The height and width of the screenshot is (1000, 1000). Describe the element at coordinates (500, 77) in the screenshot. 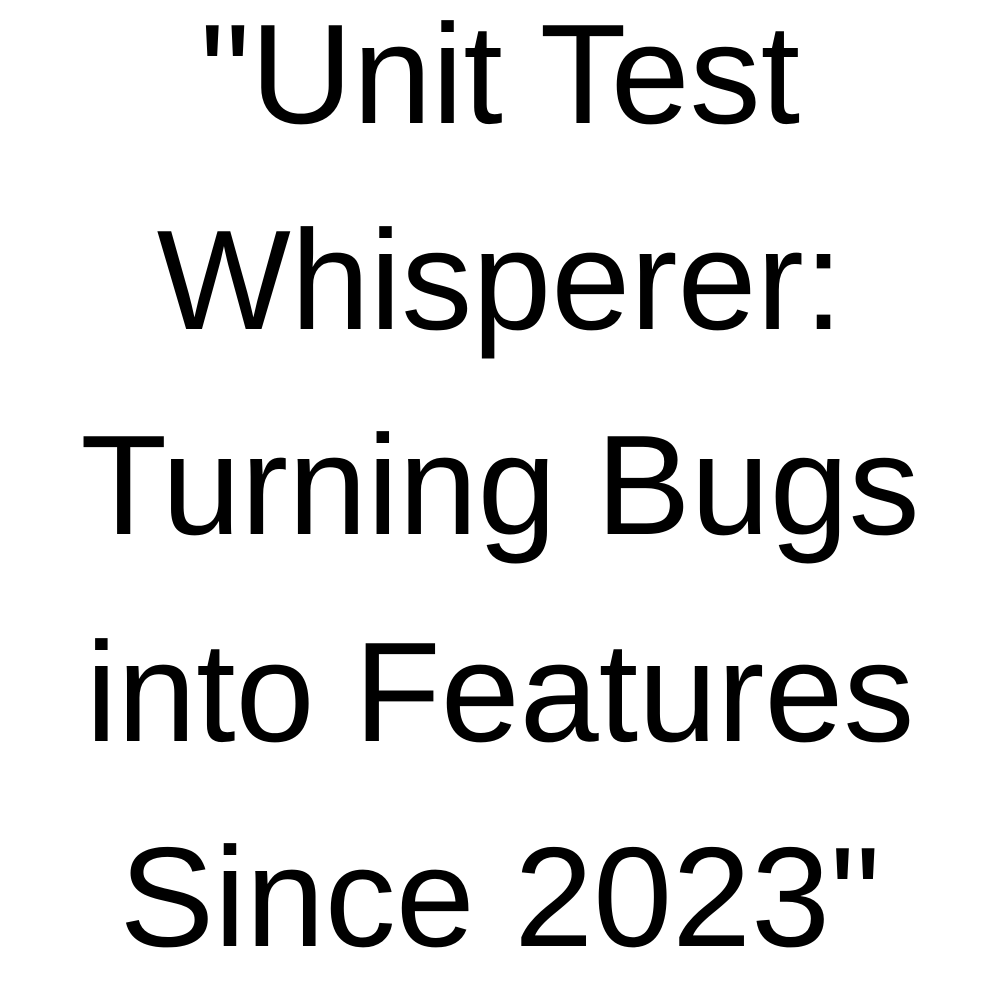

I see `quote-line-1: "Unit Test` at that location.